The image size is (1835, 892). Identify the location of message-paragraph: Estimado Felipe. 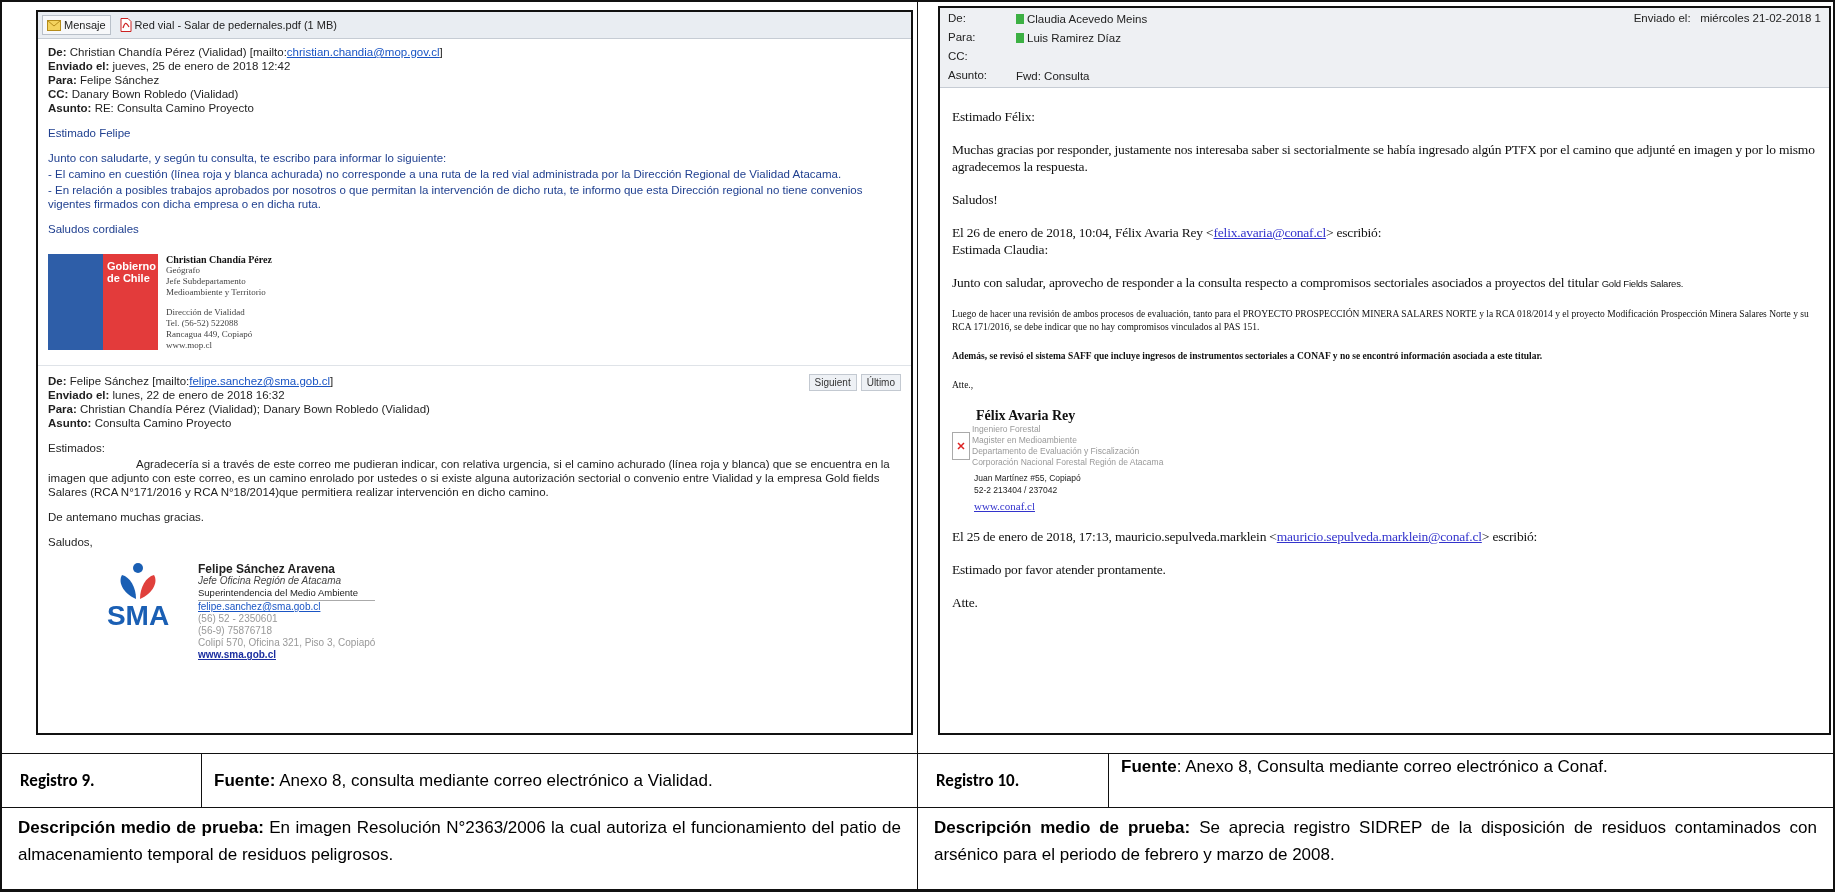
(90, 133).